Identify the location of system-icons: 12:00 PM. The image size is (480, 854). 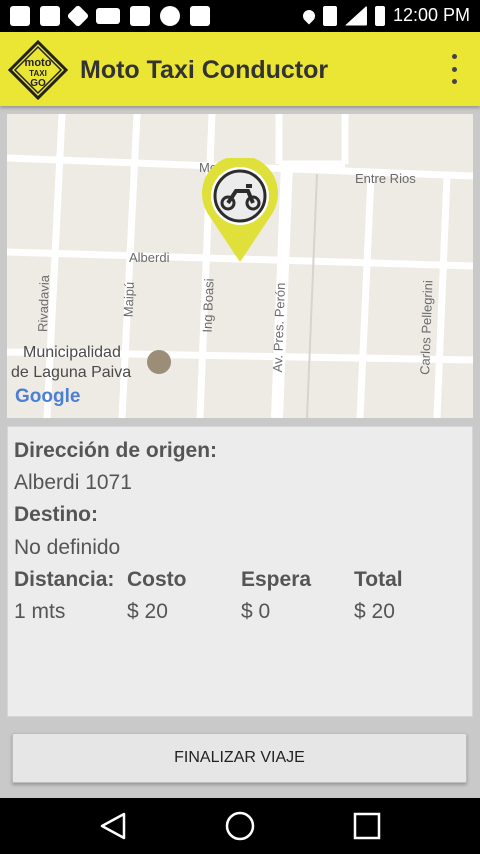
(385, 15).